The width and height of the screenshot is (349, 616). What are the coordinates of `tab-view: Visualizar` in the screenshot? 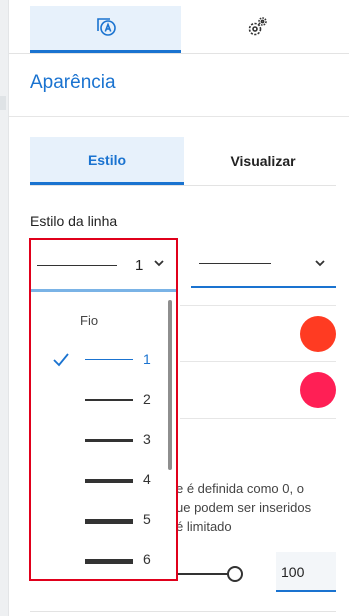 It's located at (263, 161).